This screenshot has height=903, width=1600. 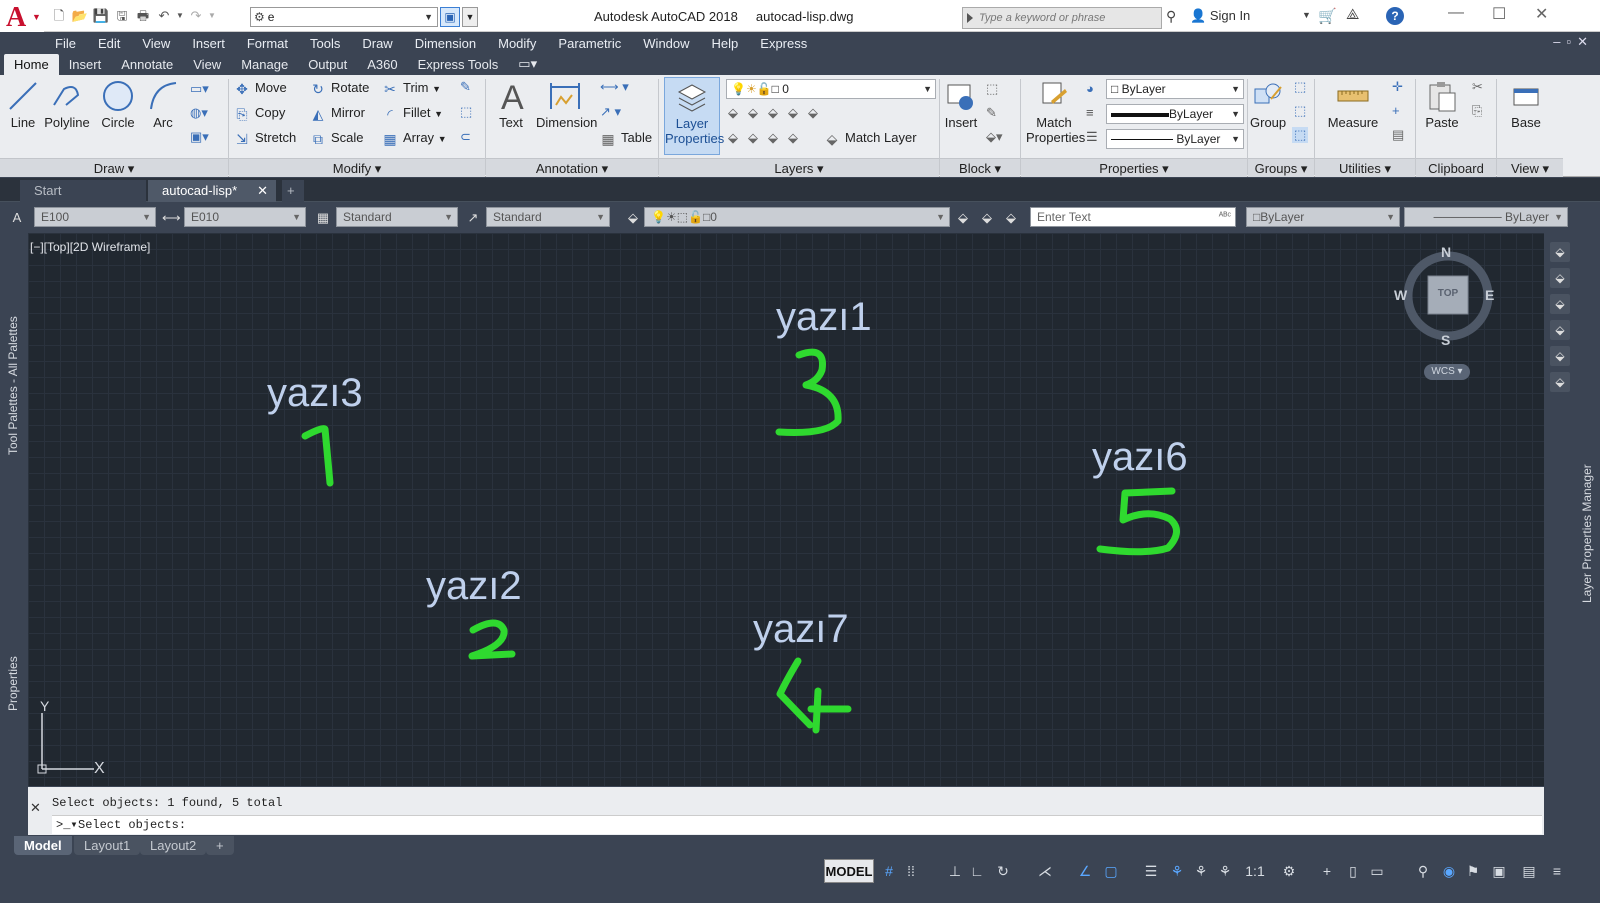 I want to click on save-icon: 💾, so click(x=101, y=16).